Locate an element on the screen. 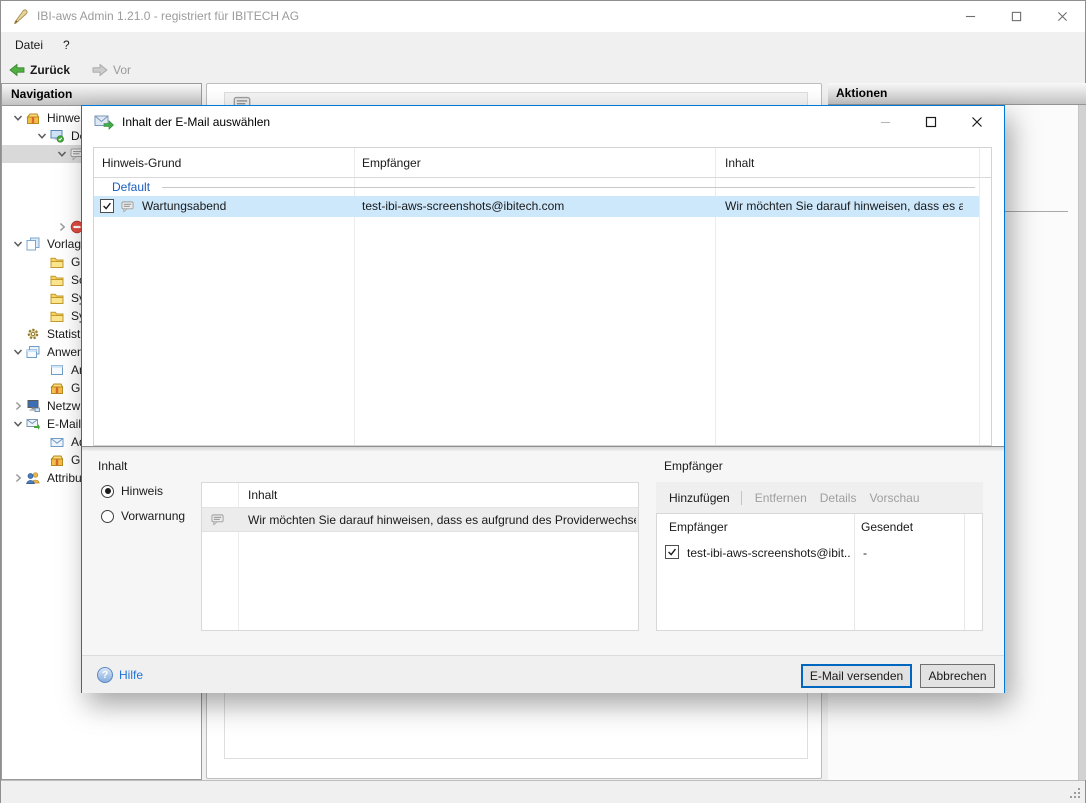  tree-item-anwendungen: Anwen is located at coordinates (43, 352).